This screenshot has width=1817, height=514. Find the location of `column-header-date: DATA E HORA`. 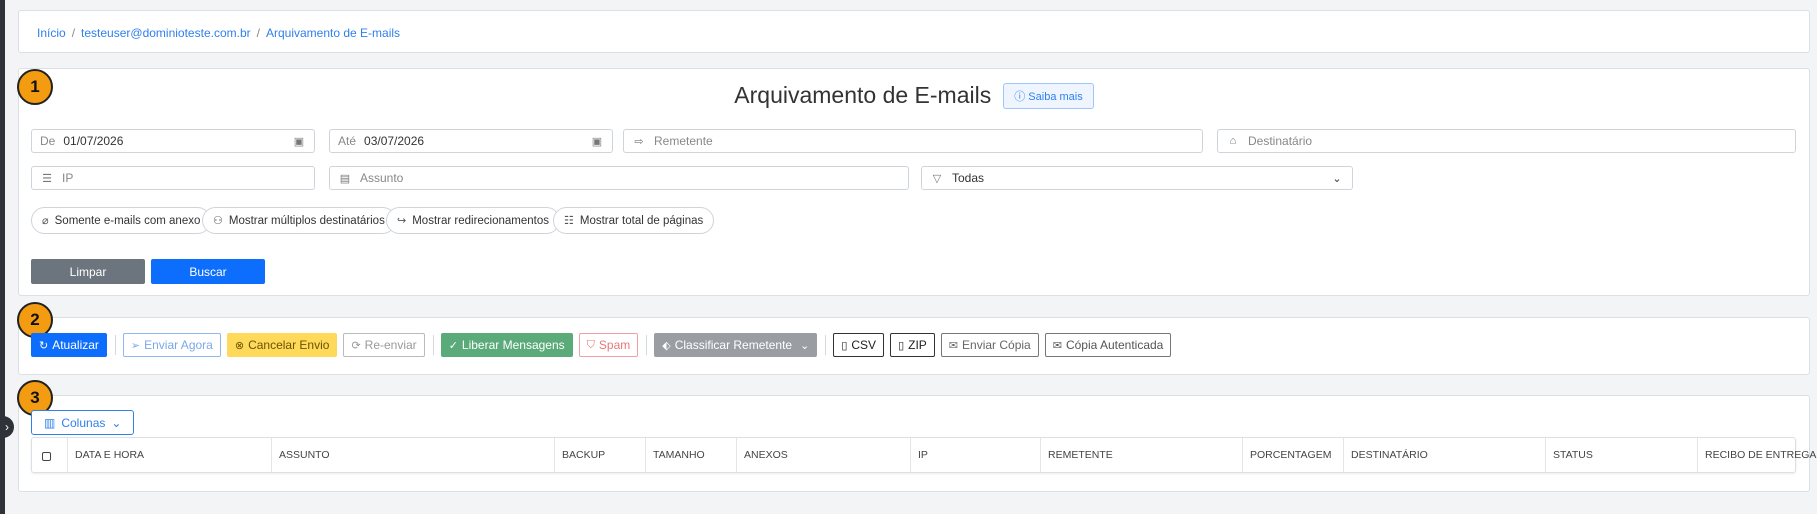

column-header-date: DATA E HORA is located at coordinates (170, 455).